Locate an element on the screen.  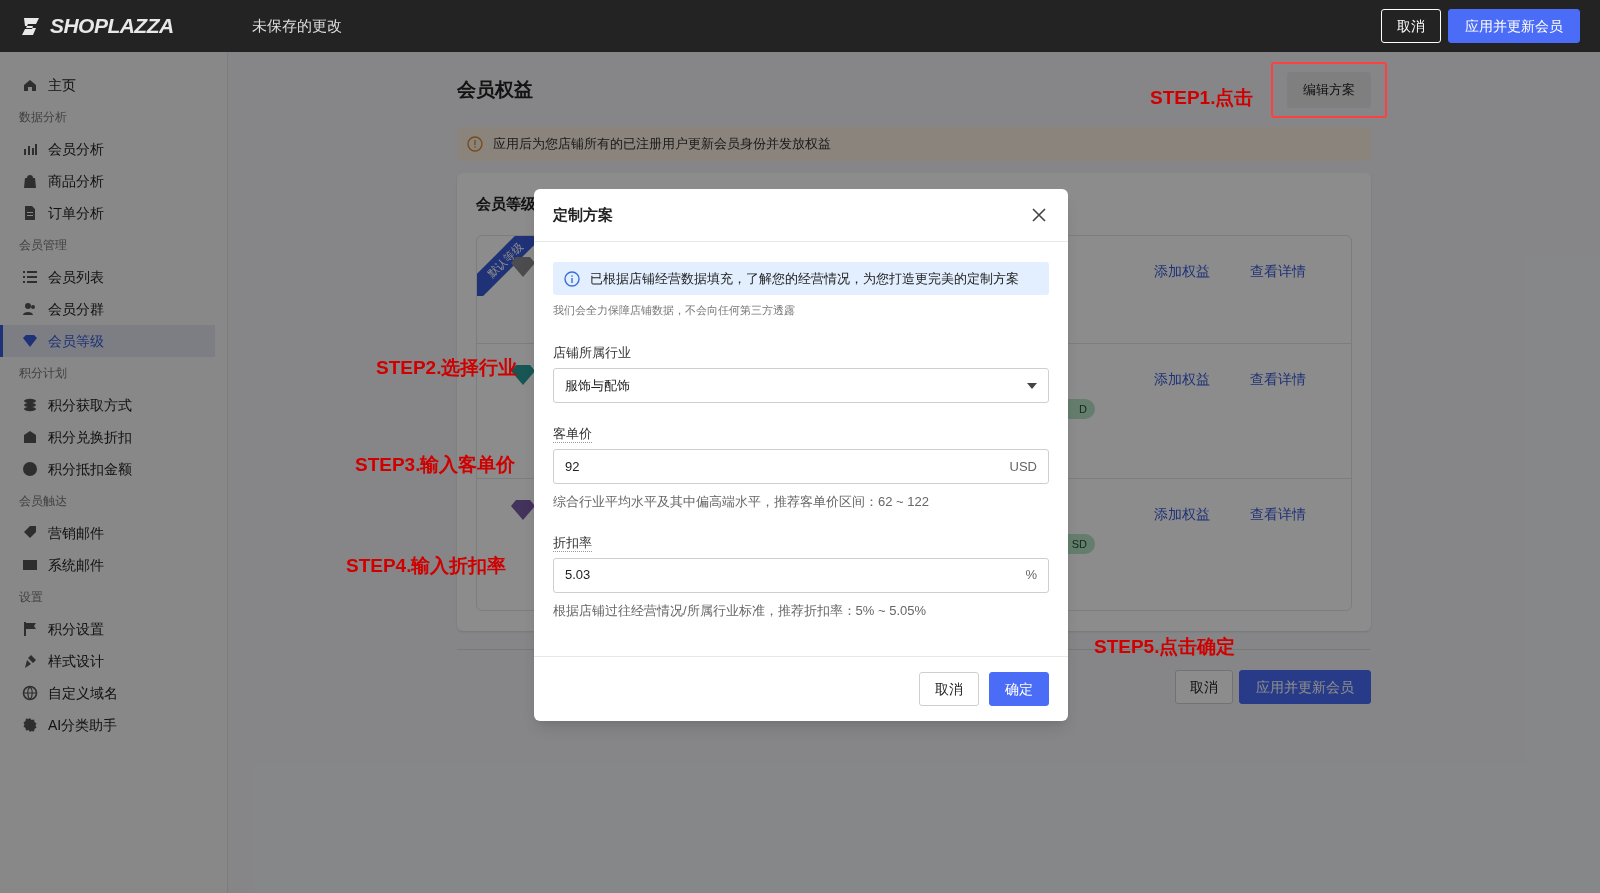
field-label: 客单价 is located at coordinates (572, 434).